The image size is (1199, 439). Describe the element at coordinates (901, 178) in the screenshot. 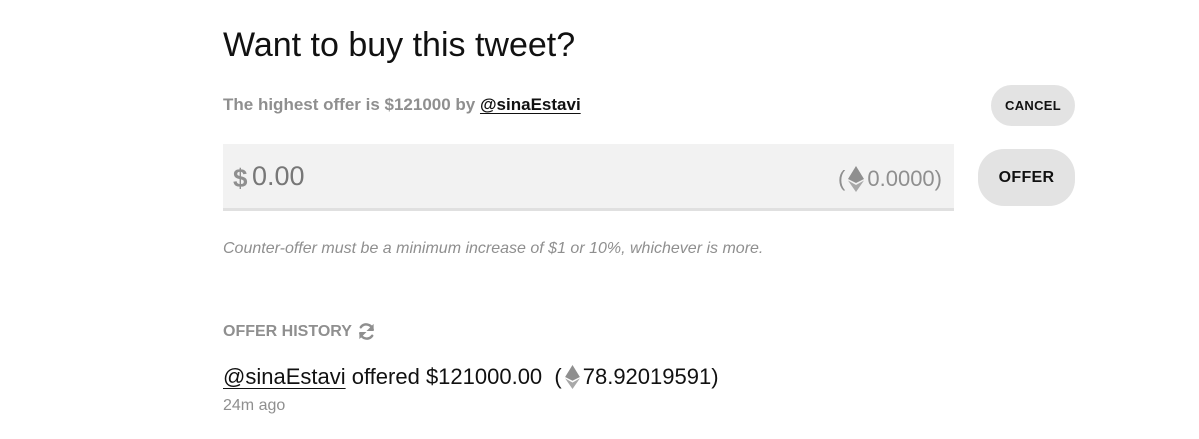

I see `eth-conversion-value: 0.0000` at that location.